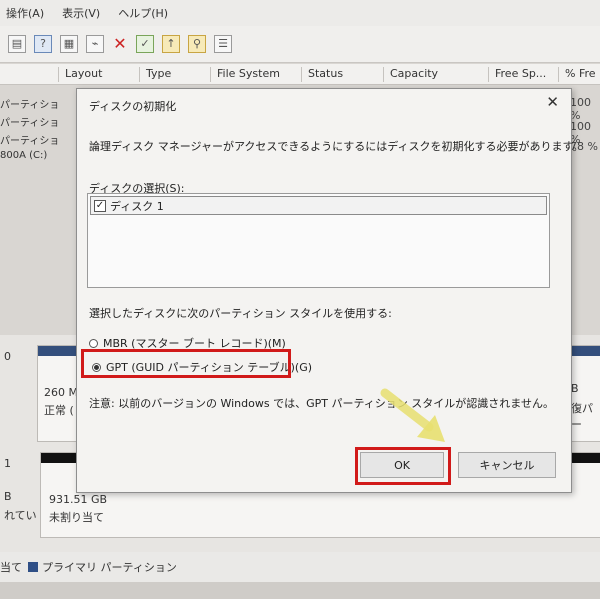 This screenshot has width=600, height=599. Describe the element at coordinates (29, 121) in the screenshot. I see `volume-row-2: パーティショ` at that location.